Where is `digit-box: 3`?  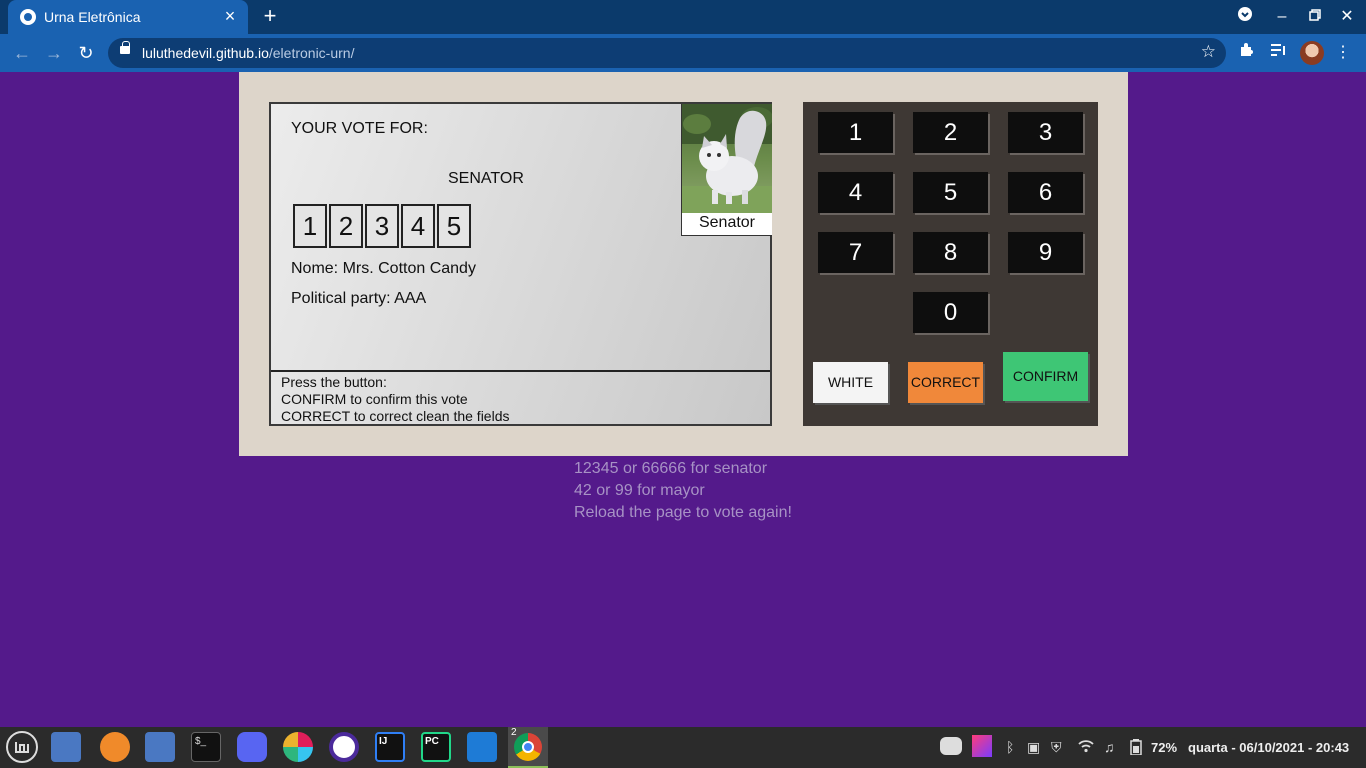
digit-box: 3 is located at coordinates (382, 226).